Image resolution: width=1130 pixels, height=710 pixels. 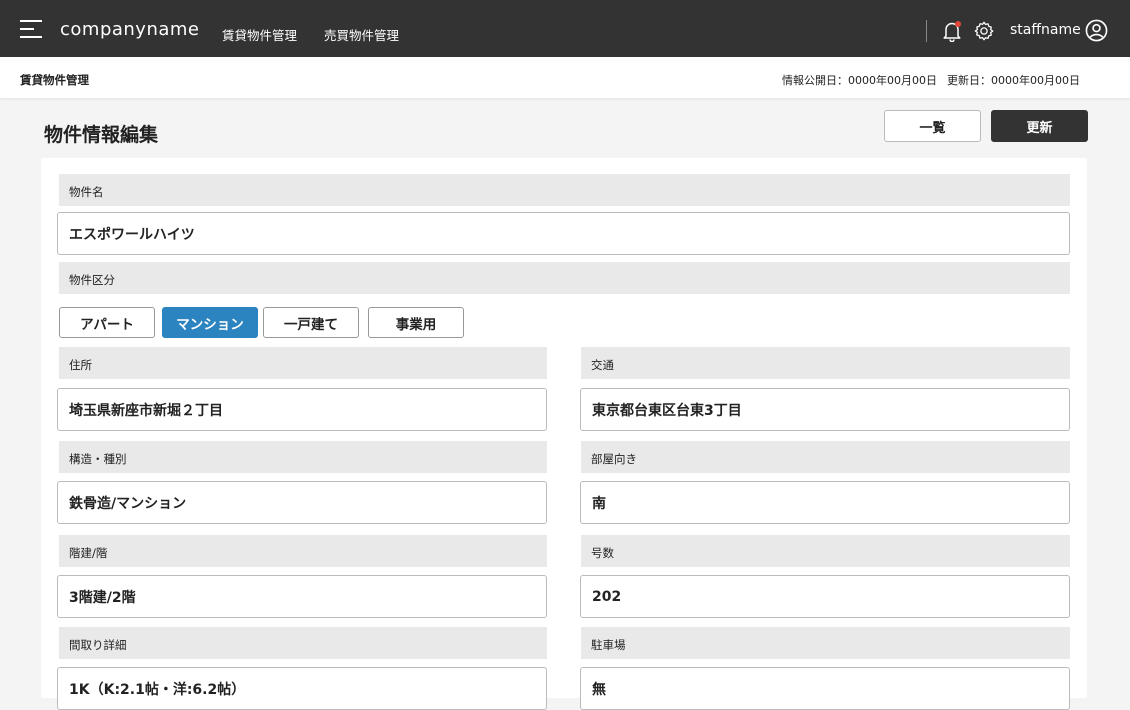 What do you see at coordinates (825, 409) in the screenshot?
I see `traffic-field` at bounding box center [825, 409].